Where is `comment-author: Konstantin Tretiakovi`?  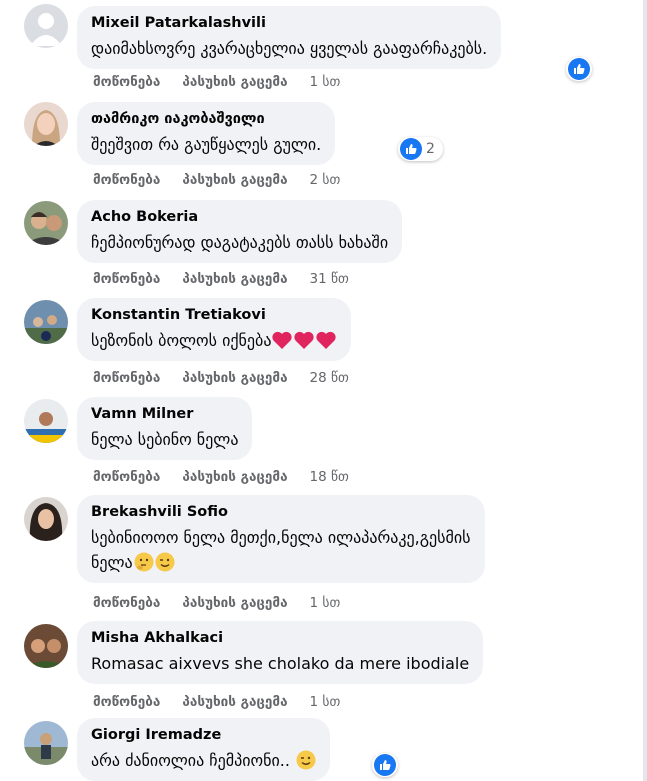
comment-author: Konstantin Tretiakovi is located at coordinates (214, 315).